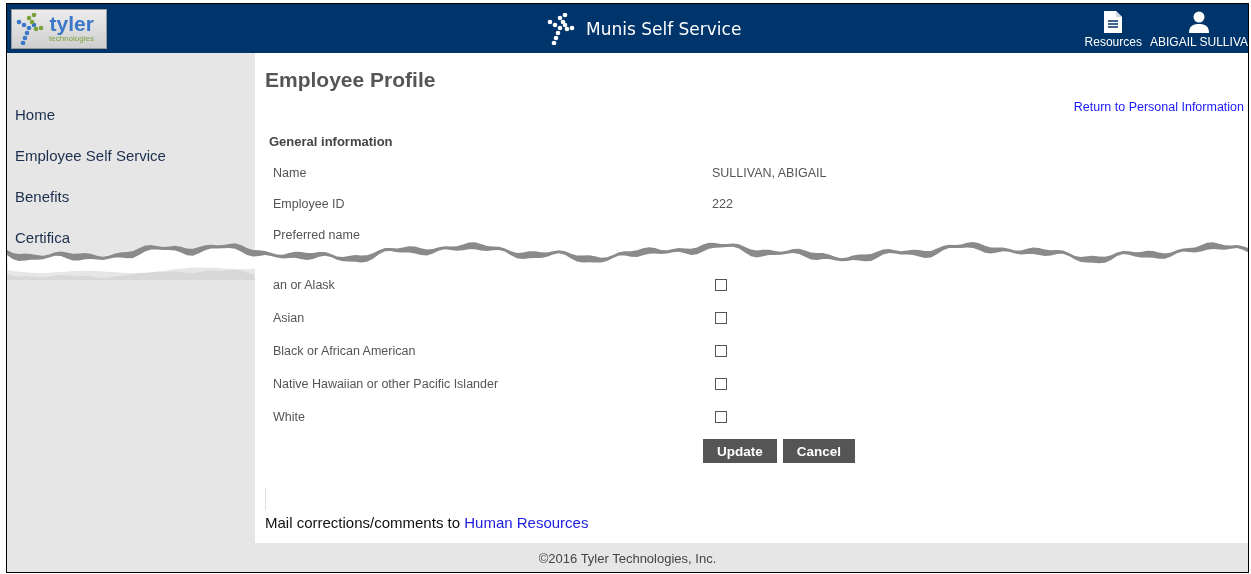  Describe the element at coordinates (1158, 107) in the screenshot. I see `back-link: Return to Personal Information` at that location.